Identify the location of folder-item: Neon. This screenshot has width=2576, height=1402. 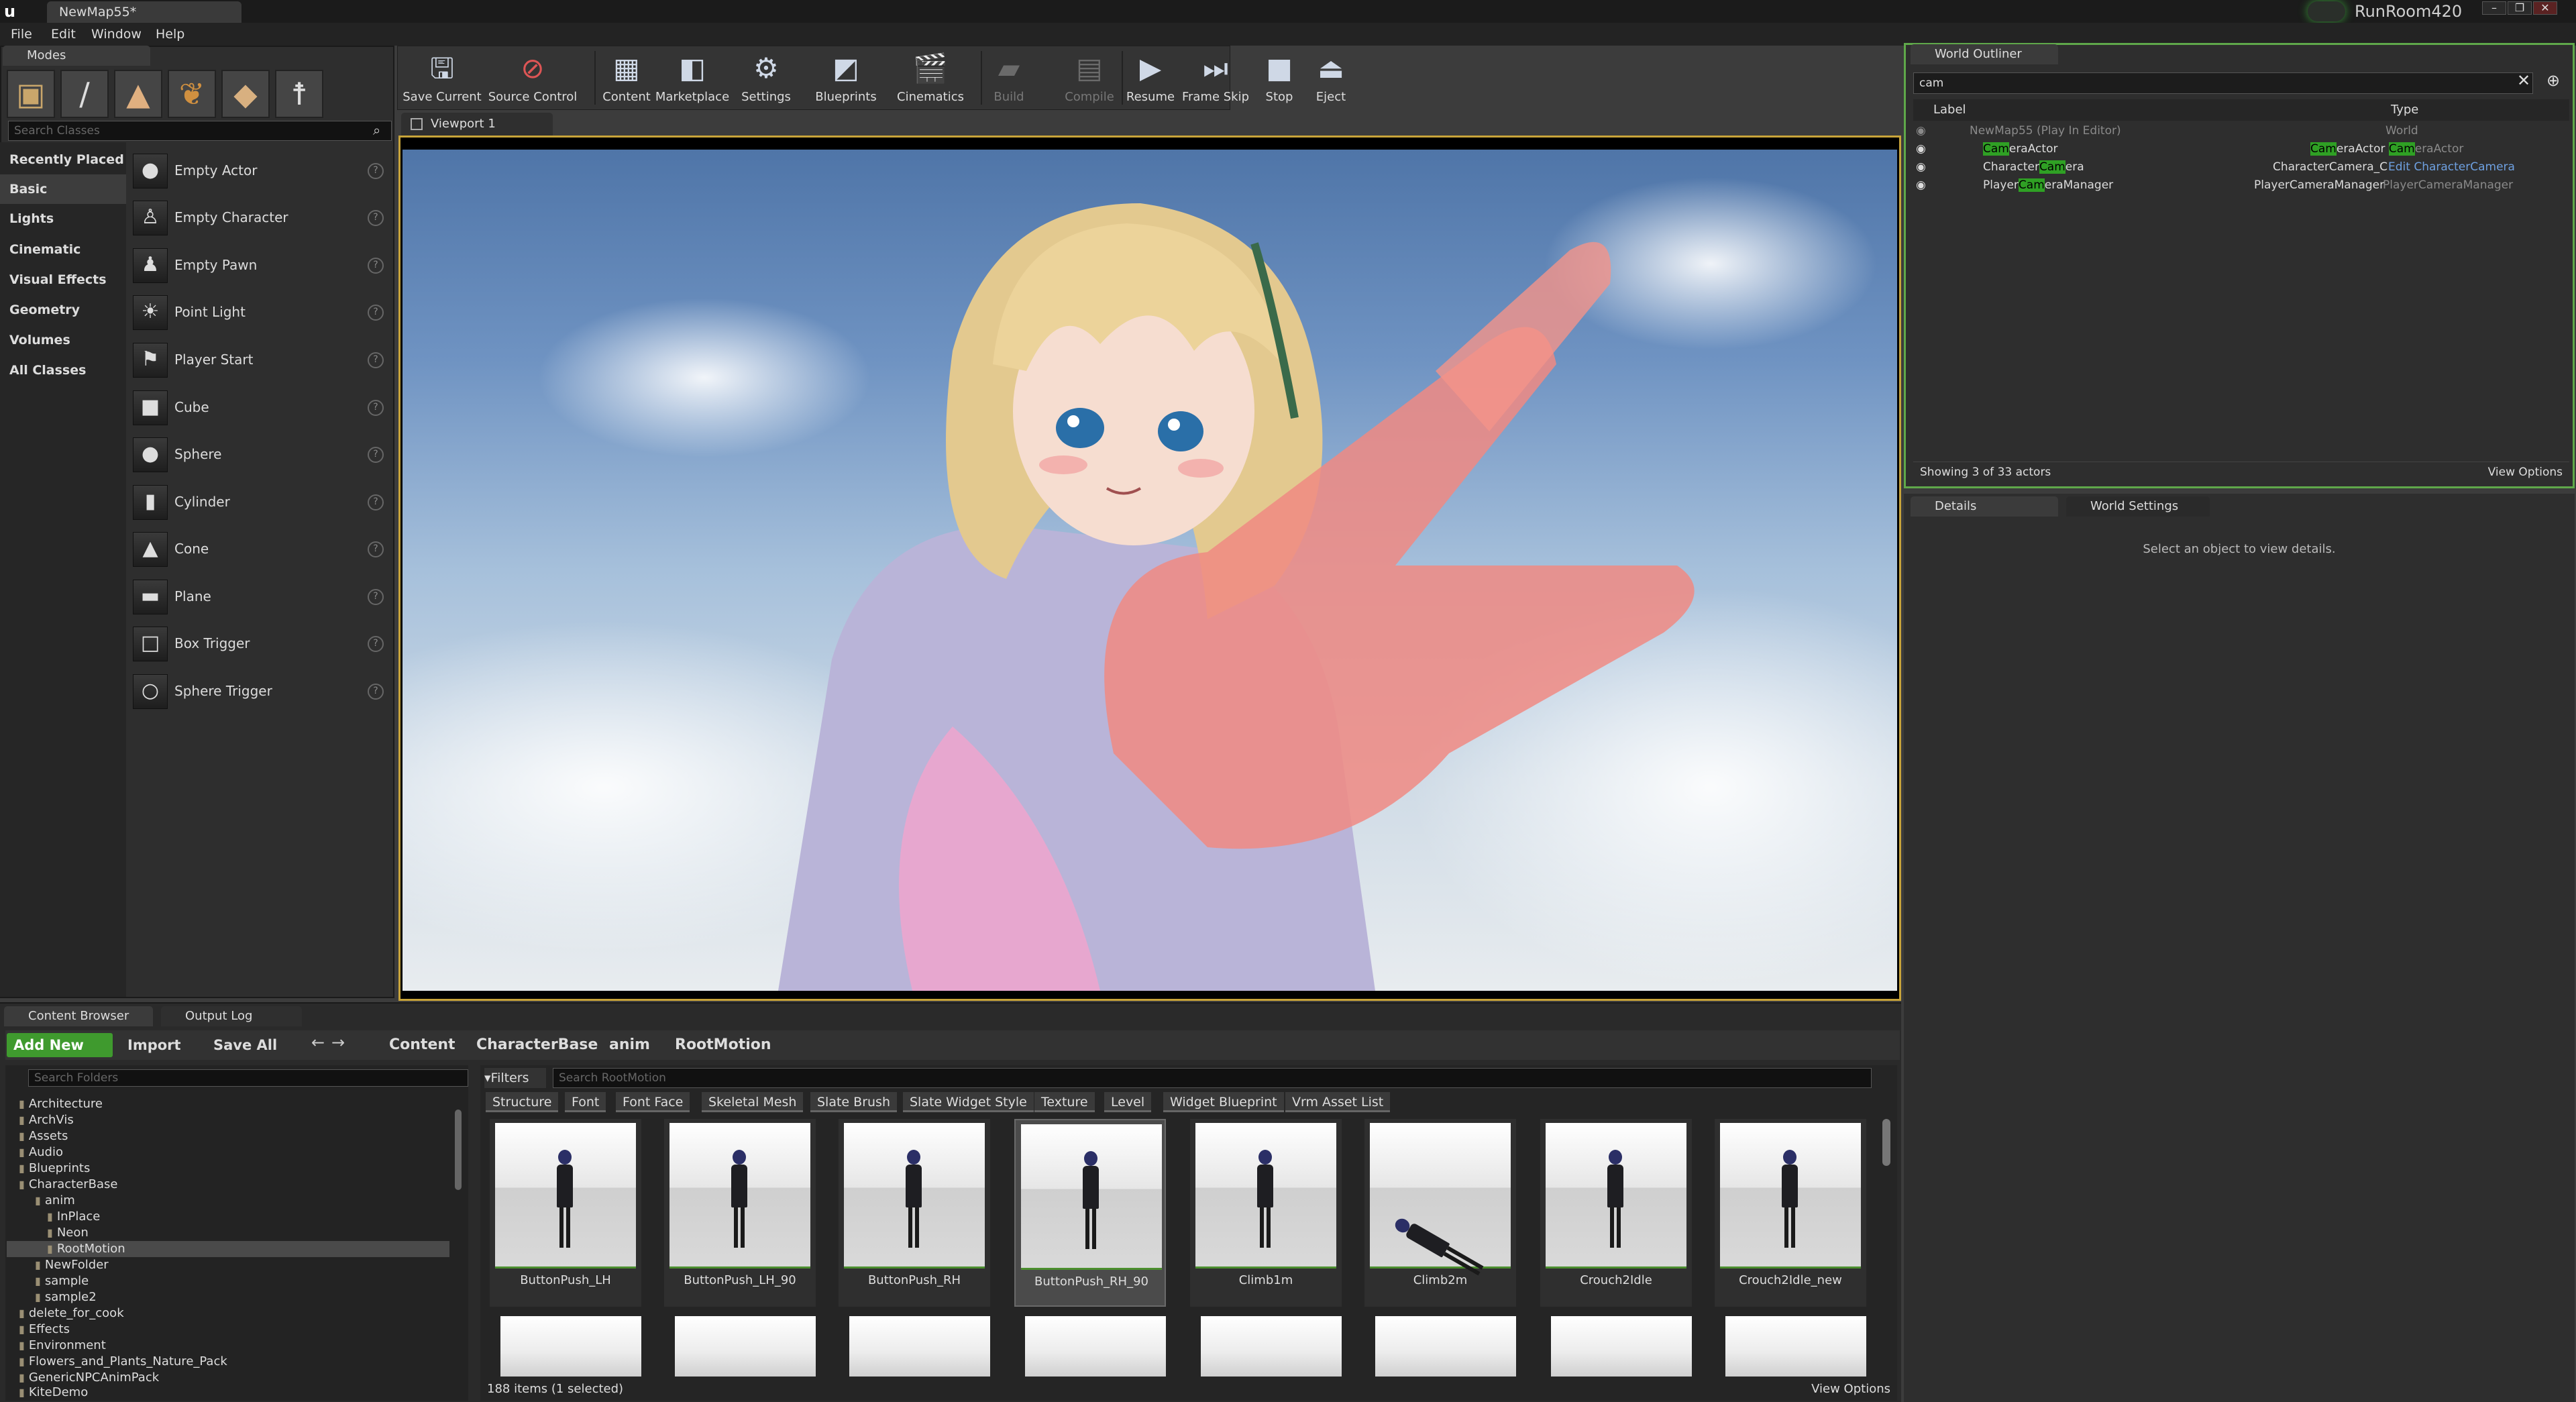
(68, 1233).